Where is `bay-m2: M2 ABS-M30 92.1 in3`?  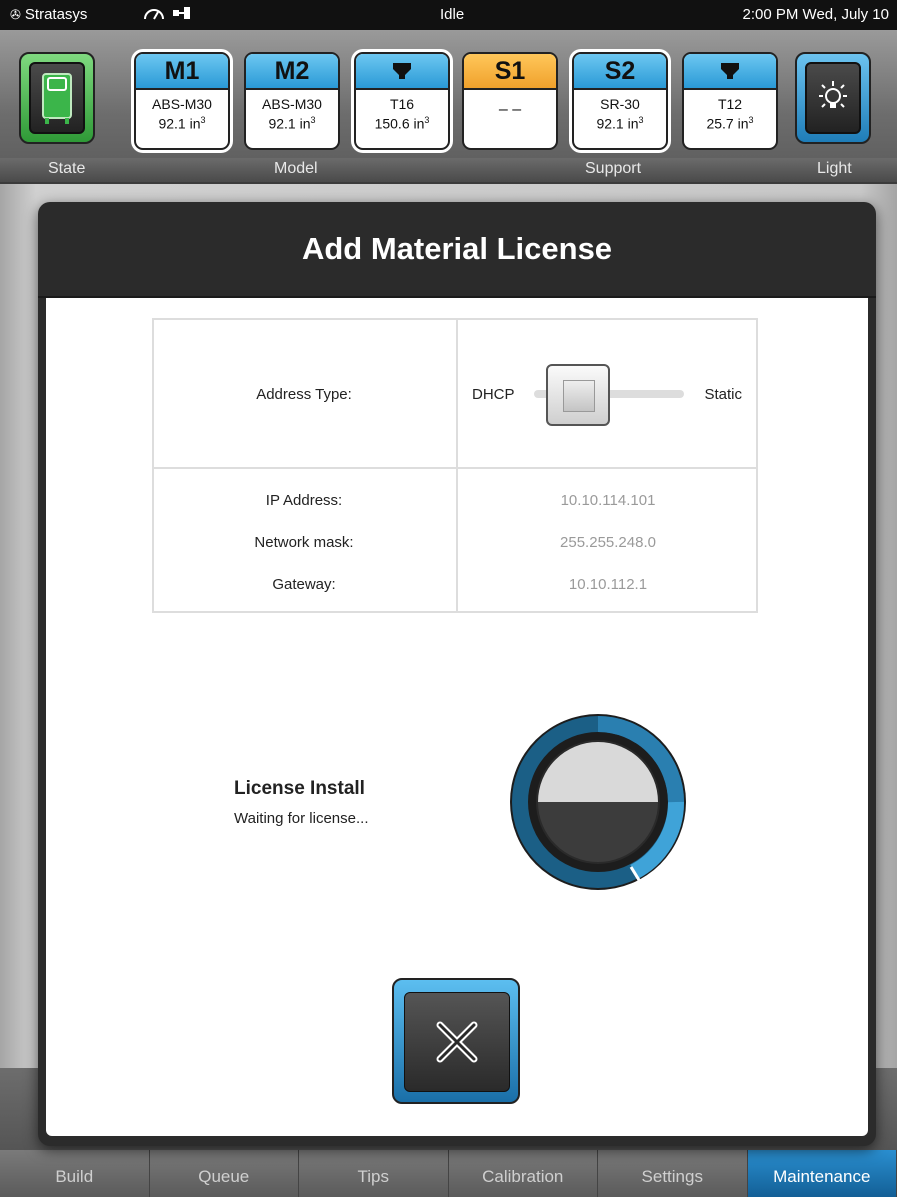 bay-m2: M2 ABS-M30 92.1 in3 is located at coordinates (292, 101).